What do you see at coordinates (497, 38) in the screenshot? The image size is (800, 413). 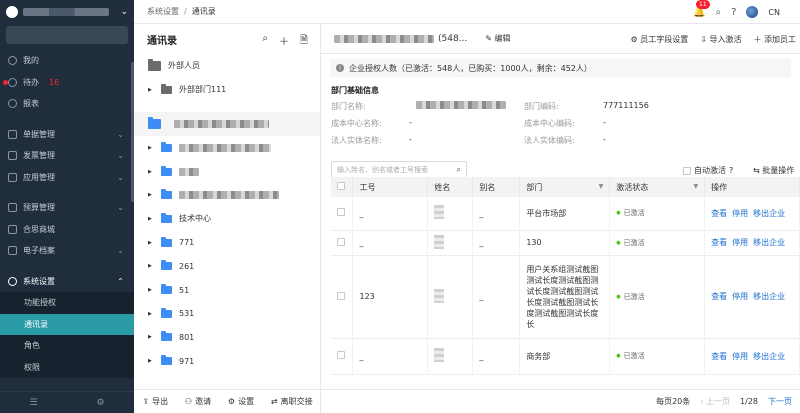 I see `edit-button: ✎ 编辑` at bounding box center [497, 38].